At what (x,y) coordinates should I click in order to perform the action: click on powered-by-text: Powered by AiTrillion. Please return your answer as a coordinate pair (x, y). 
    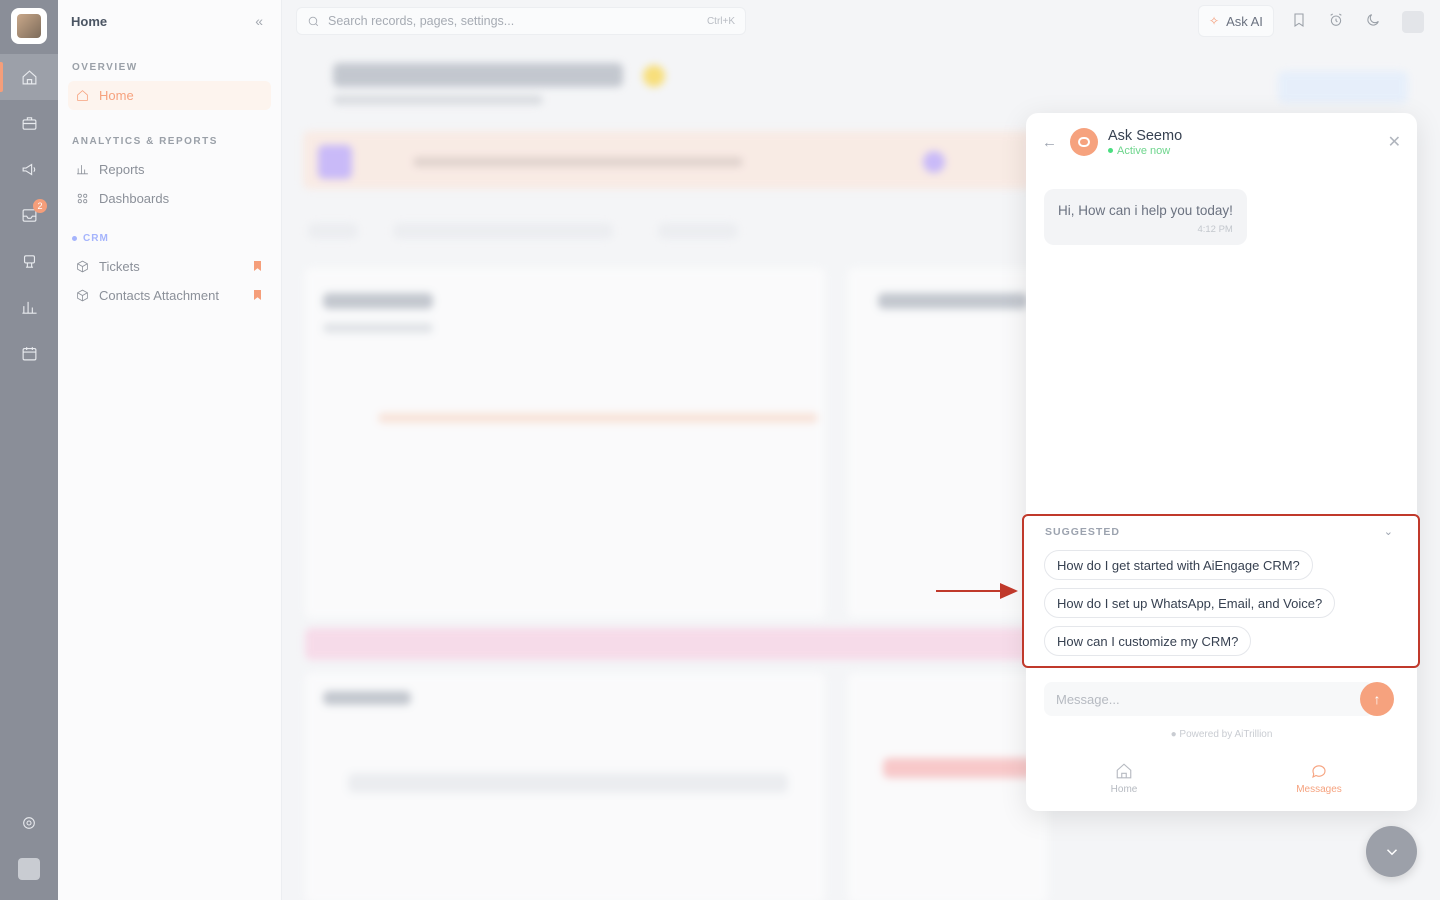
    Looking at the image, I should click on (1226, 734).